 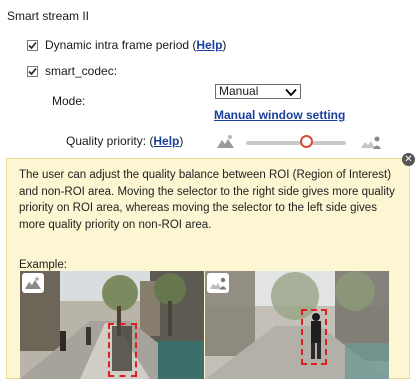 I want to click on quality-priority-help-link: Help, so click(x=166, y=141).